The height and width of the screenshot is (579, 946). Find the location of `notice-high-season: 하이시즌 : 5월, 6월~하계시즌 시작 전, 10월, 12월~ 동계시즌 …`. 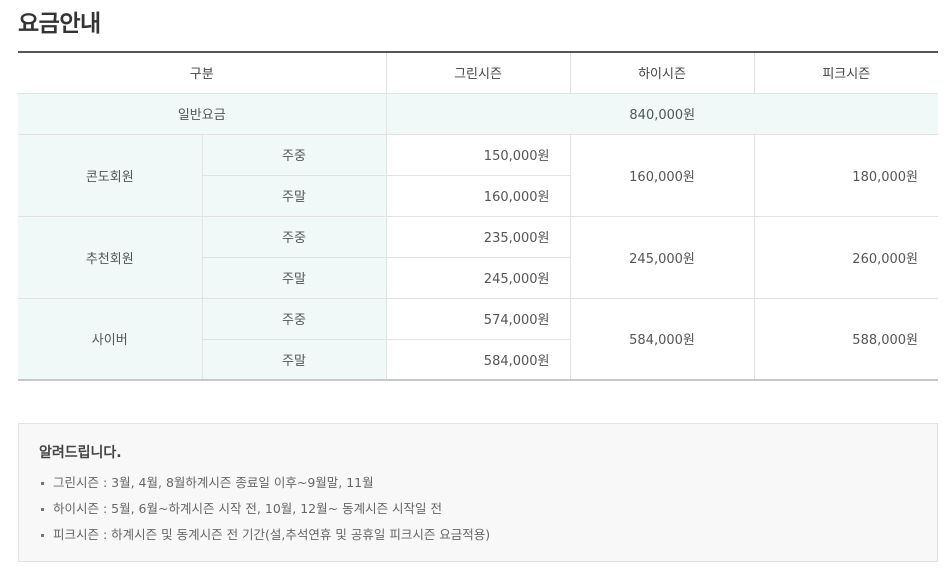

notice-high-season: 하이시즌 : 5월, 6월~하계시즌 시작 전, 10월, 12월~ 동계시즌 … is located at coordinates (248, 508).